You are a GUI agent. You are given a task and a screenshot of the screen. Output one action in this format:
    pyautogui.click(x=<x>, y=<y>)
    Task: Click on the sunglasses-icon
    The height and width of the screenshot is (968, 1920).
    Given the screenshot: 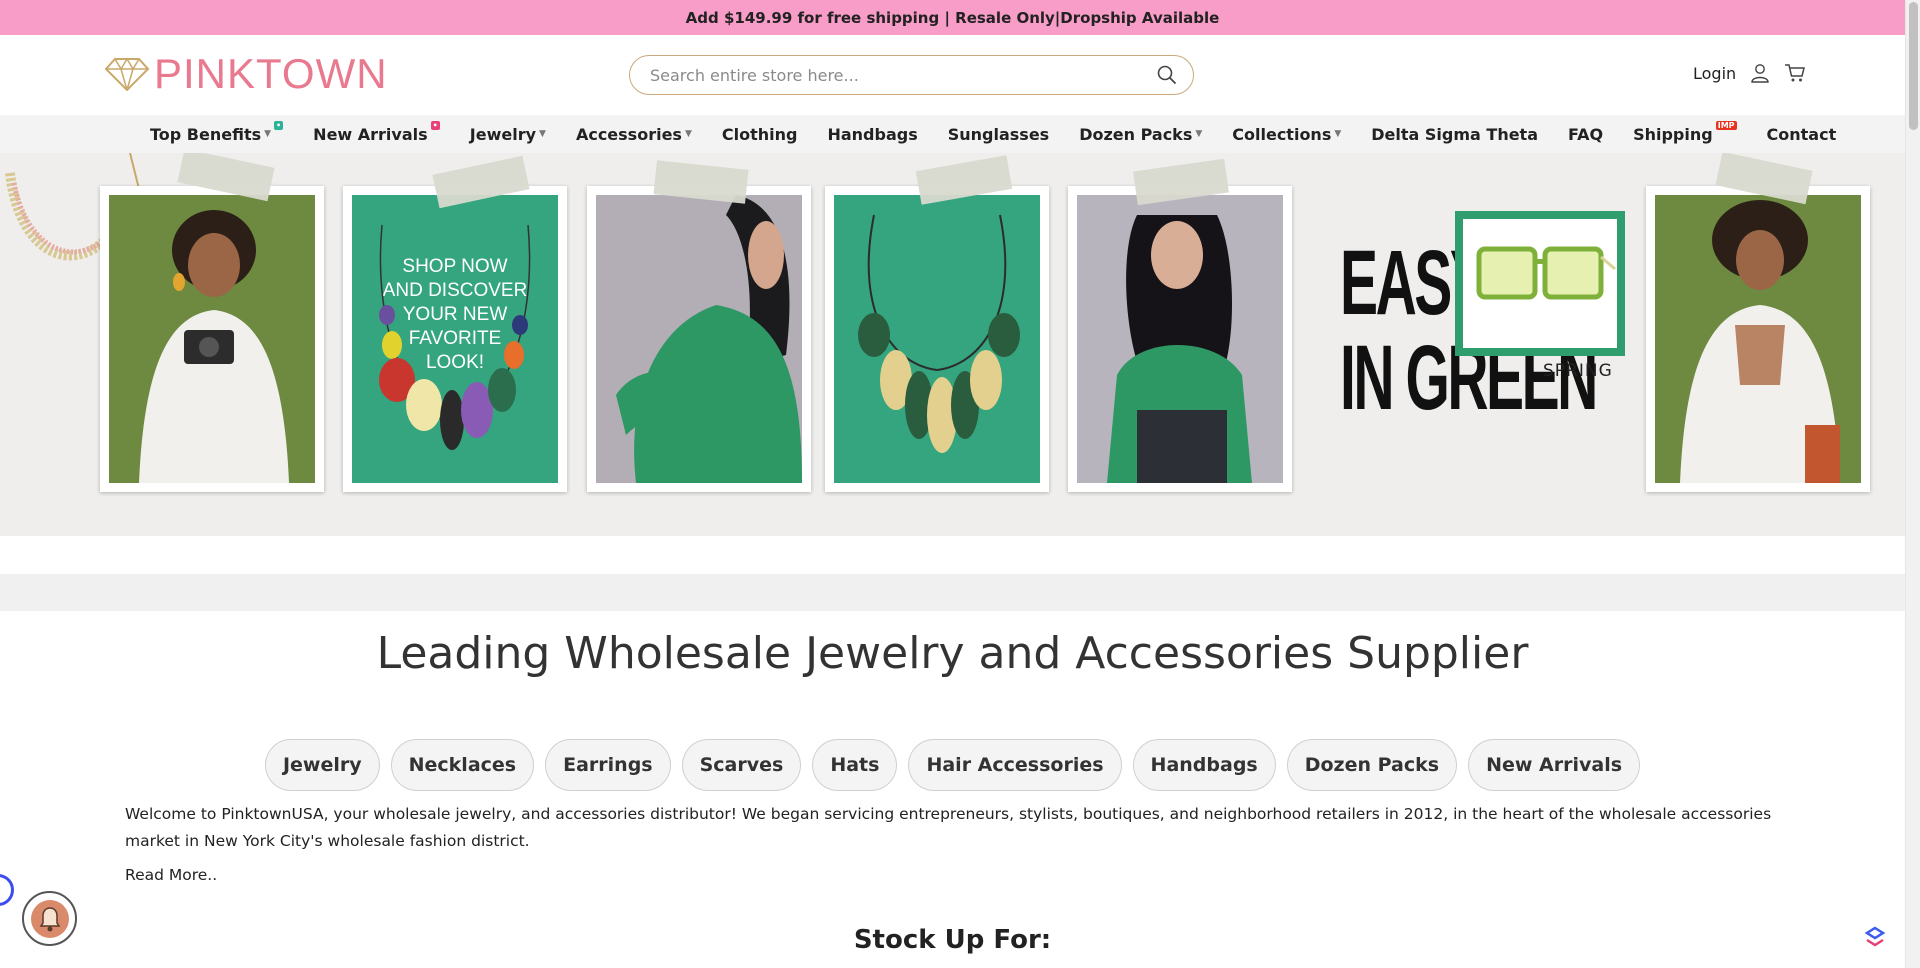 What is the action you would take?
    pyautogui.click(x=1546, y=273)
    